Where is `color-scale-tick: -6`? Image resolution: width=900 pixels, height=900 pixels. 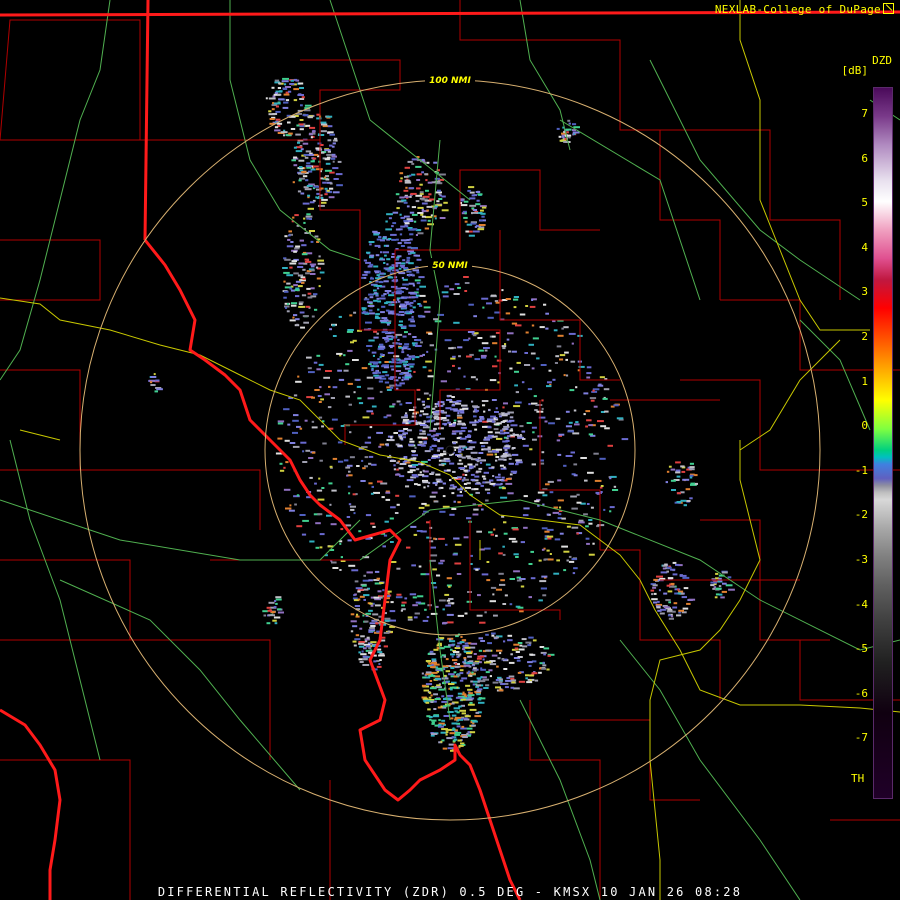
color-scale-tick: -6 is located at coordinates (861, 693).